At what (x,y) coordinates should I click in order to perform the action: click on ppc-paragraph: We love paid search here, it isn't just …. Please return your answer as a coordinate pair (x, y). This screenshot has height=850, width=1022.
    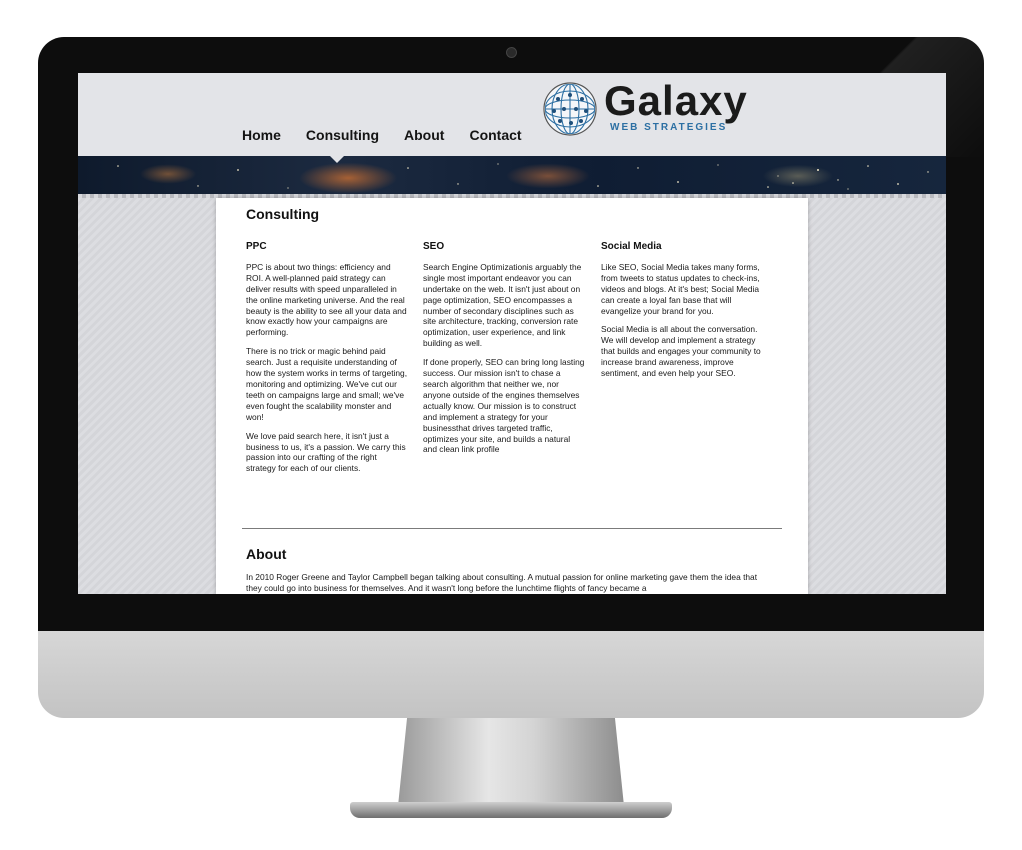
    Looking at the image, I should click on (326, 452).